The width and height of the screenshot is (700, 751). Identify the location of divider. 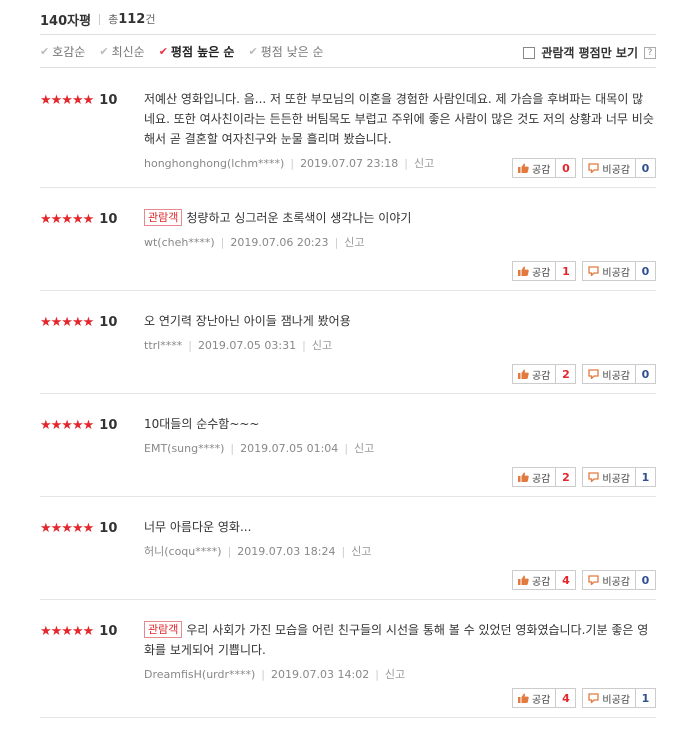
(100, 19).